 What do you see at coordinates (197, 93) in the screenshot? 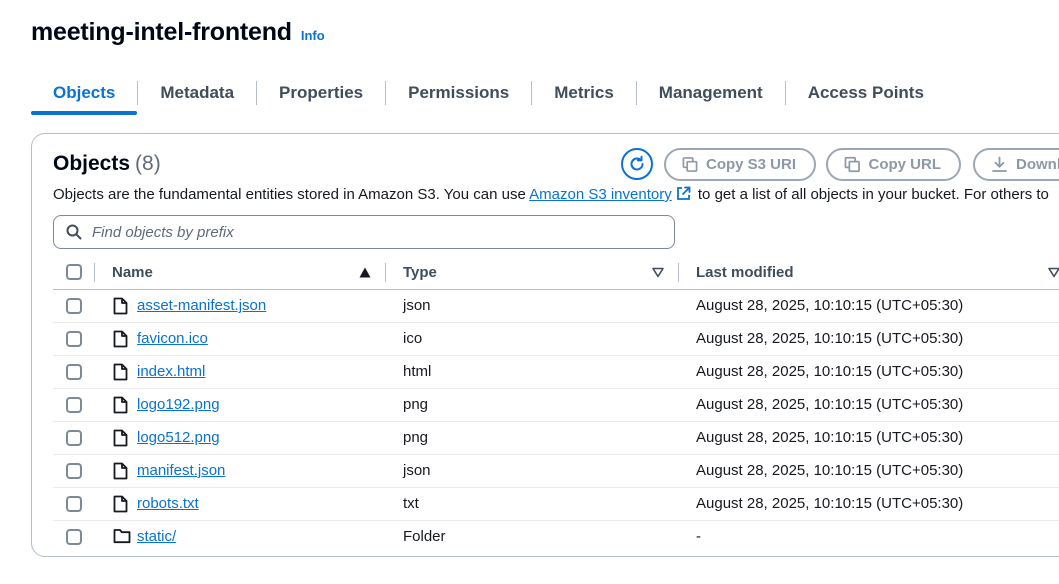
I see `tab-metadata: Metadata` at bounding box center [197, 93].